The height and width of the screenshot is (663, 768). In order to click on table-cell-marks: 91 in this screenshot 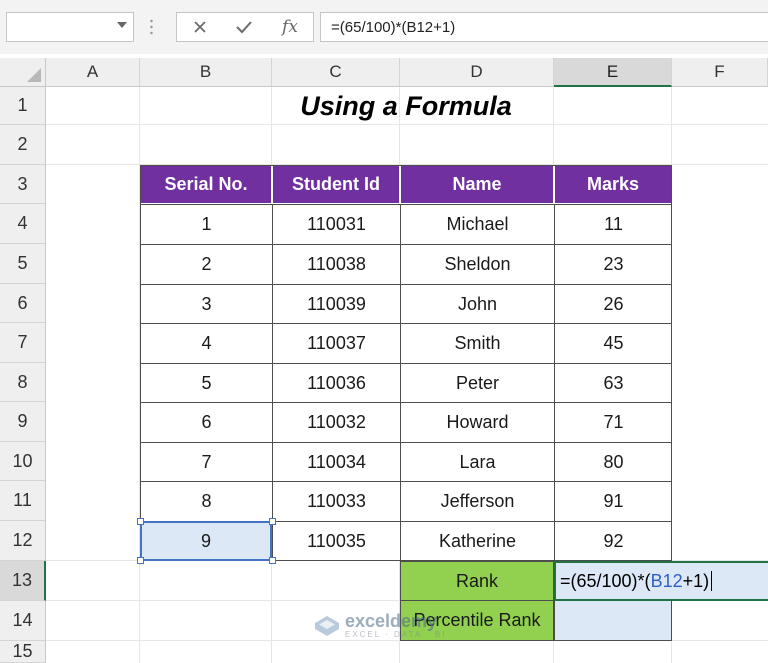, I will do `click(613, 501)`.